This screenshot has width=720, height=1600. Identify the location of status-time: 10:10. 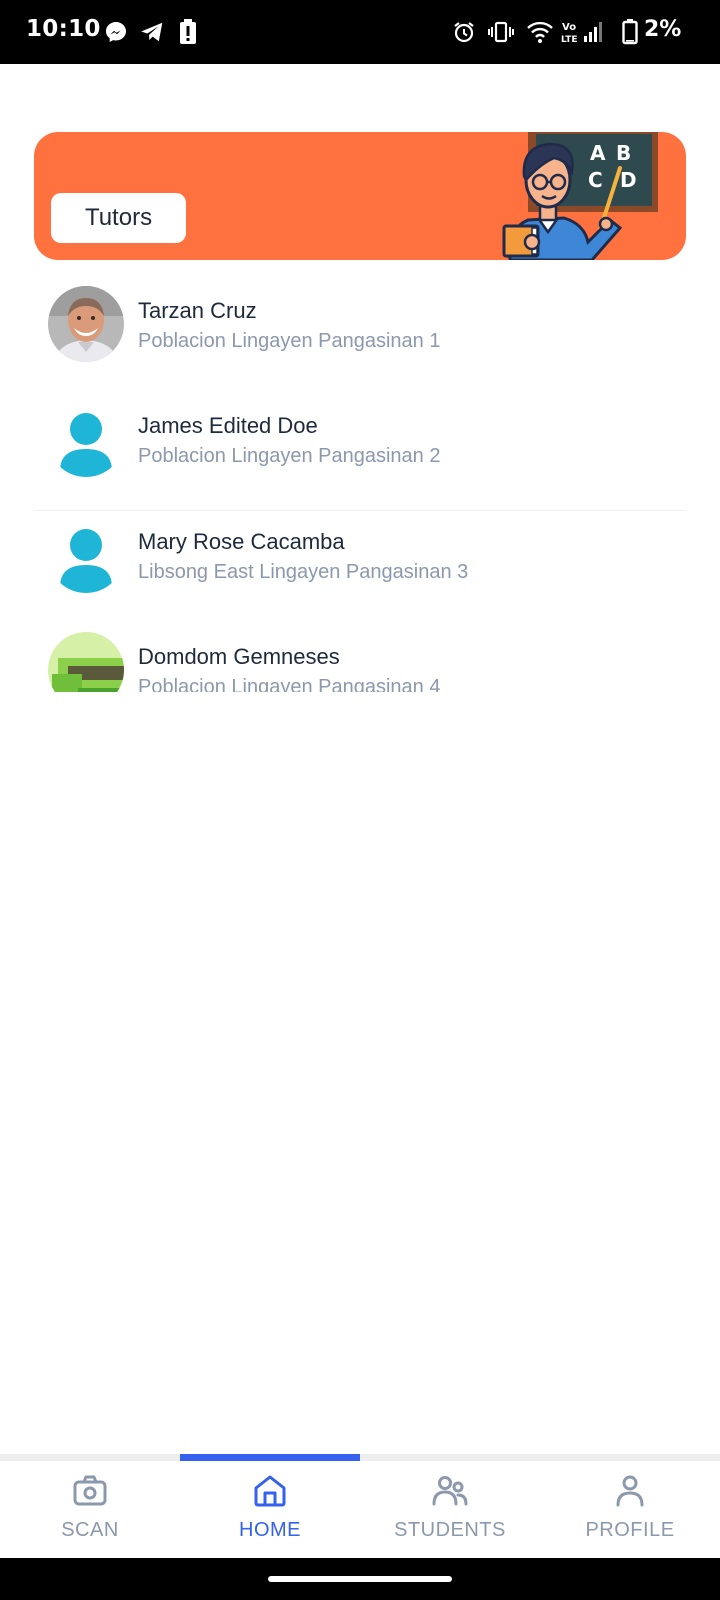
(63, 29).